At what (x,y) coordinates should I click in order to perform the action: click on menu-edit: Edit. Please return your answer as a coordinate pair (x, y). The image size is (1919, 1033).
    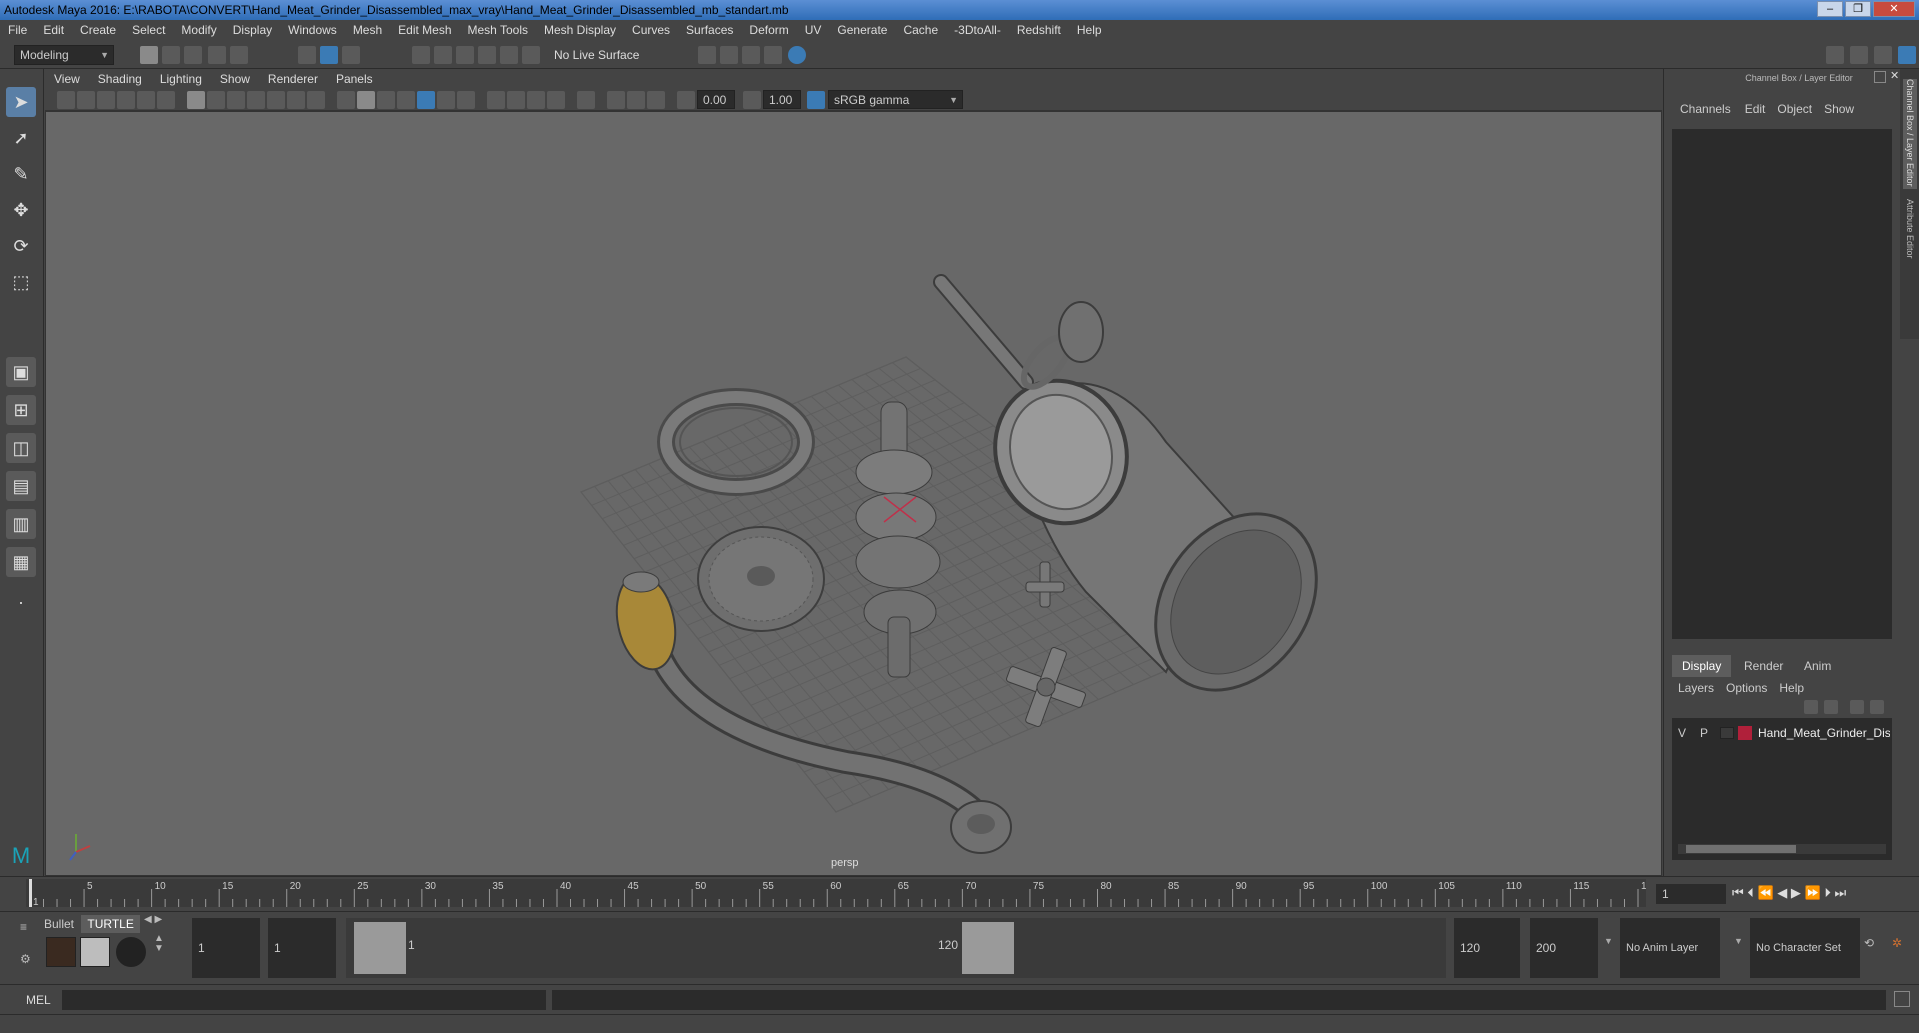
    Looking at the image, I should click on (53, 30).